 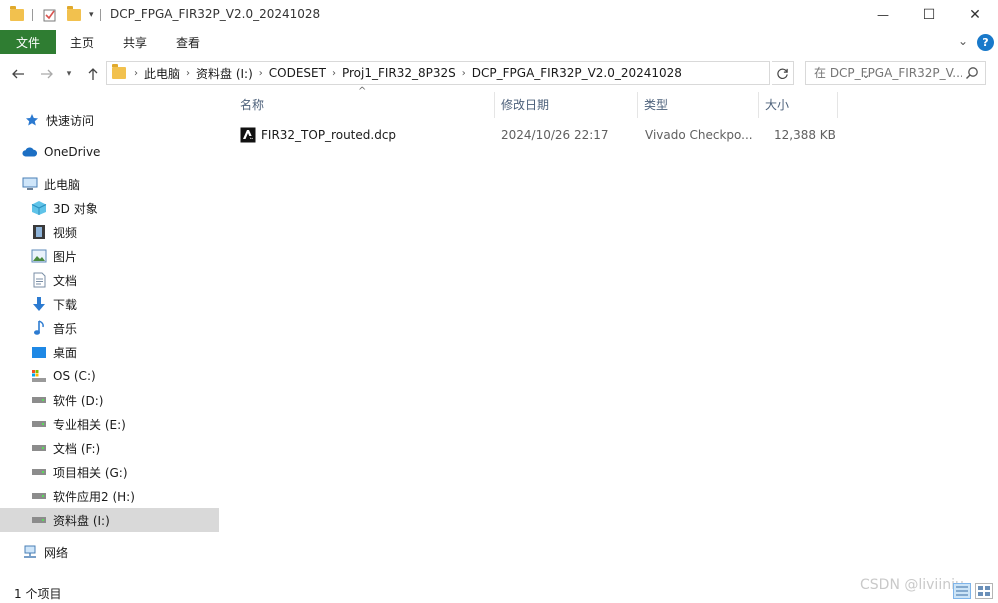 I want to click on search-icon, so click(x=972, y=73).